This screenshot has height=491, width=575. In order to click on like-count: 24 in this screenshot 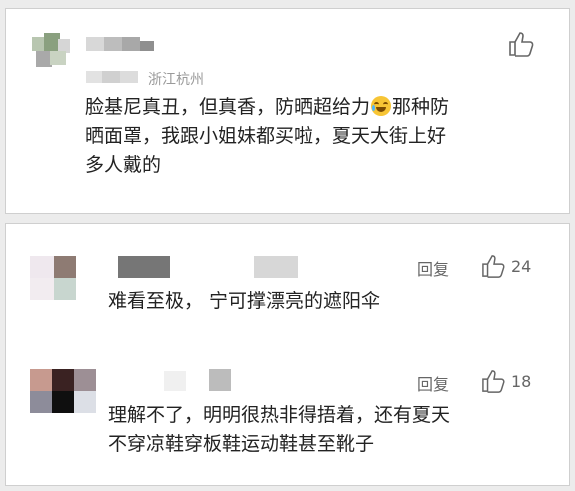, I will do `click(521, 266)`.